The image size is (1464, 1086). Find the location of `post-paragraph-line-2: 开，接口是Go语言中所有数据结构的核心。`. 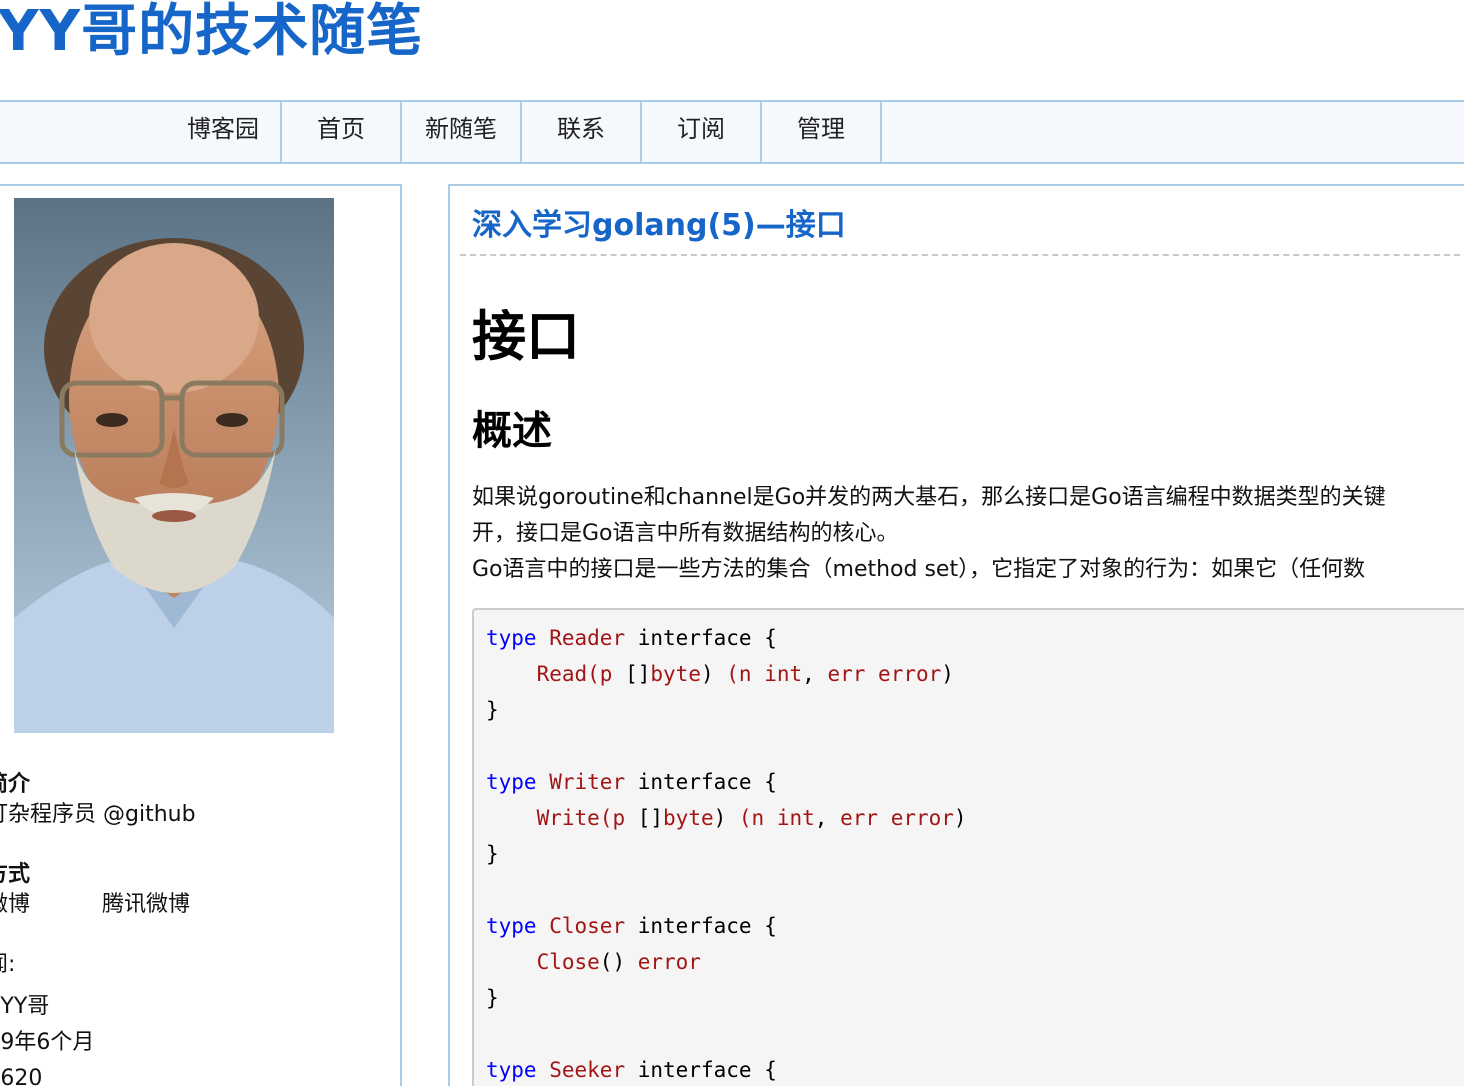

post-paragraph-line-2: 开，接口是Go语言中所有数据结构的核心。 is located at coordinates (685, 533).